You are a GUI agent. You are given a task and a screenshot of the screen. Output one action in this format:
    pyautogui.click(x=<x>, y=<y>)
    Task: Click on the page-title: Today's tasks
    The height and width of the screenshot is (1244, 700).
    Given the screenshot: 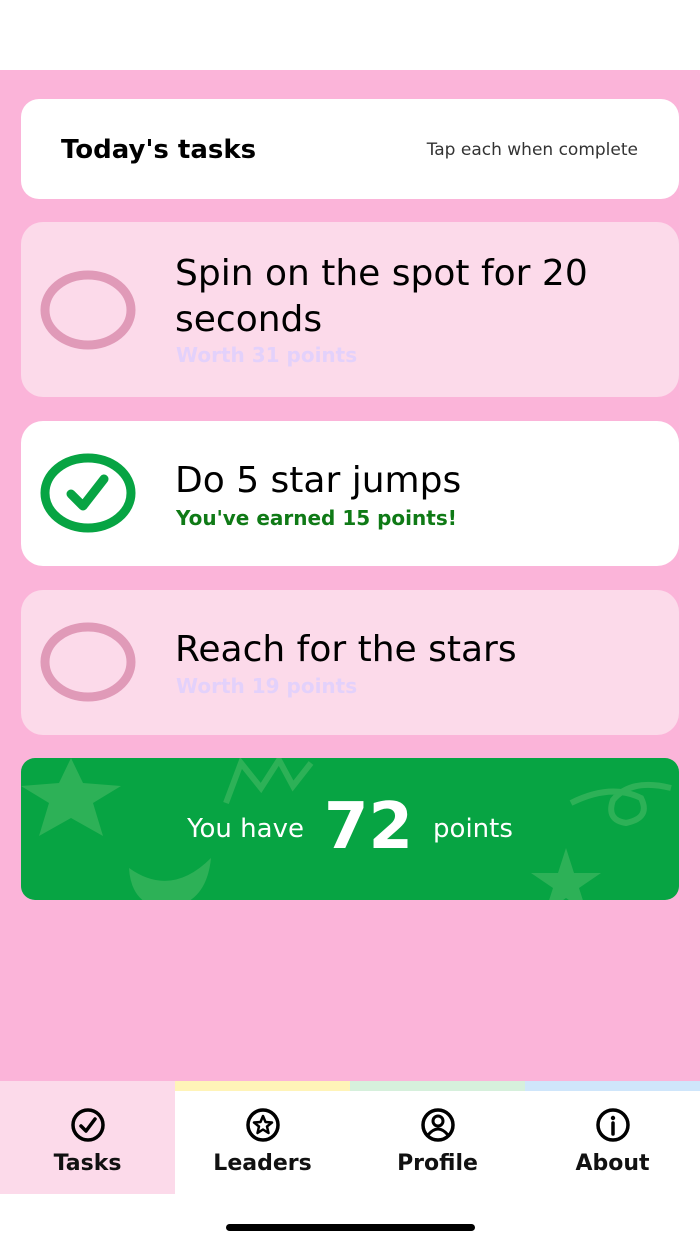 What is the action you would take?
    pyautogui.click(x=159, y=150)
    